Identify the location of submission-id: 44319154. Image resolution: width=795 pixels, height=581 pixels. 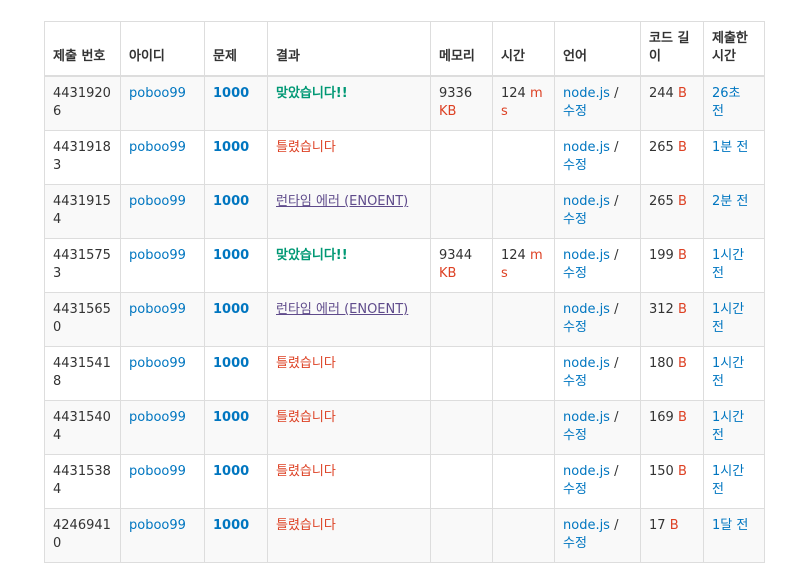
(82, 211).